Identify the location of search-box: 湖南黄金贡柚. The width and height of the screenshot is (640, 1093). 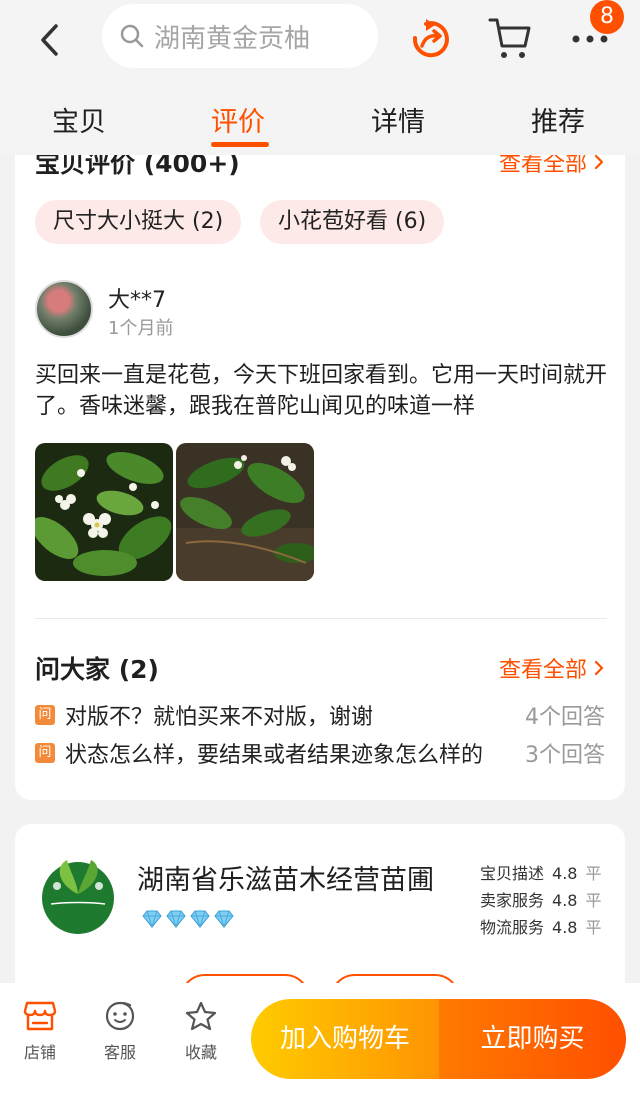
(240, 36).